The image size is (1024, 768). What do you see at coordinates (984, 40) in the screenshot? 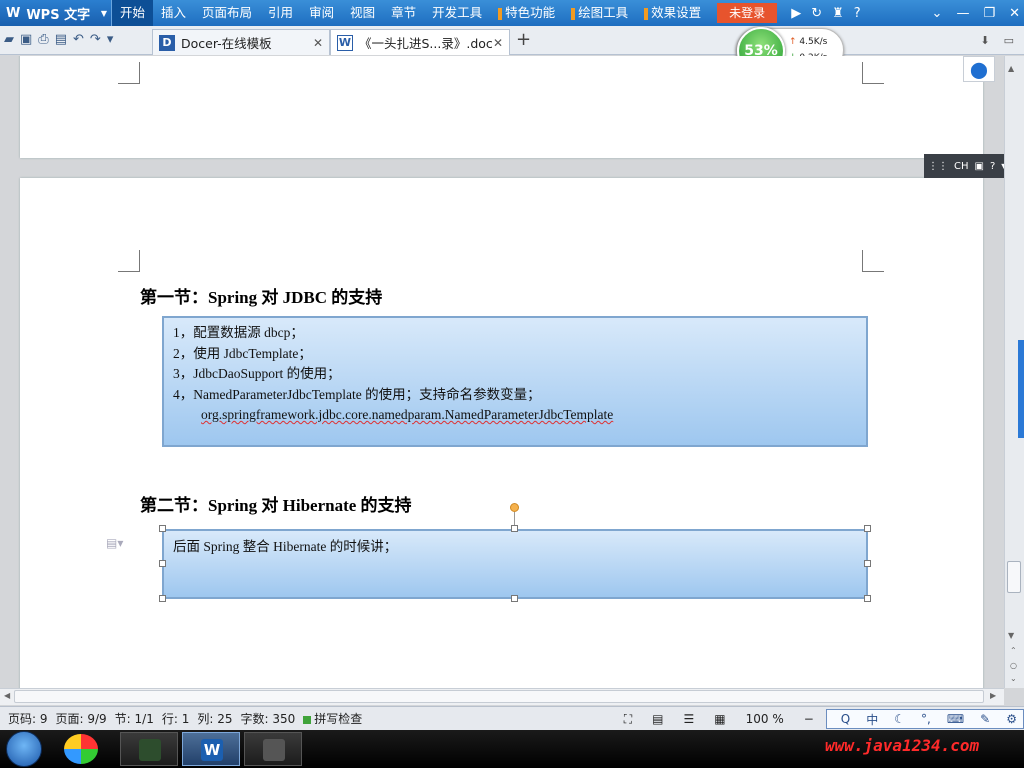
I see `pin-icon: ⬇` at bounding box center [984, 40].